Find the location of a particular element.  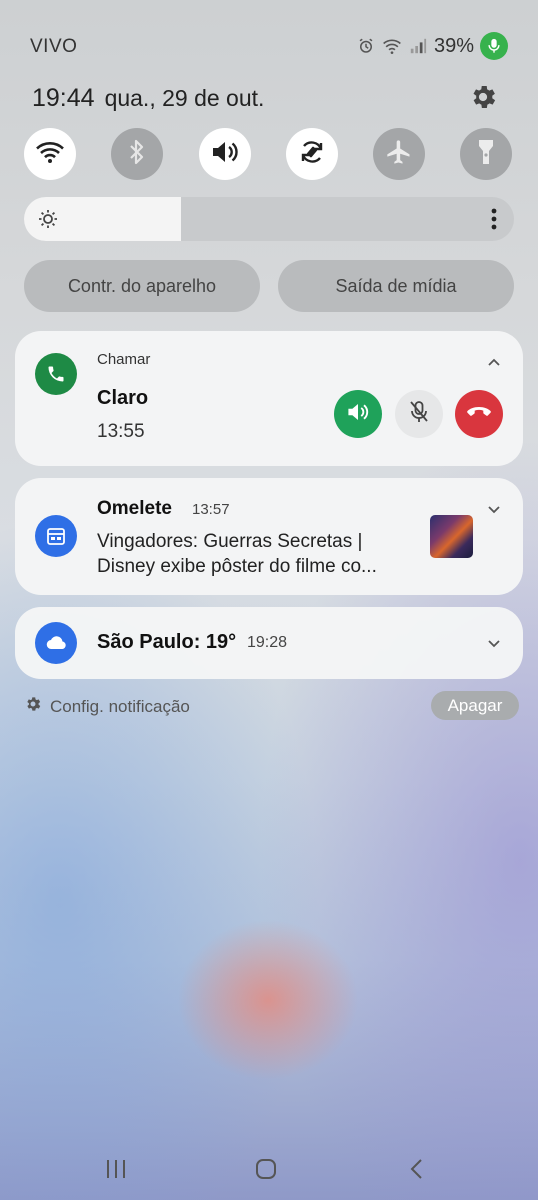

news-thumbnail is located at coordinates (451, 536).